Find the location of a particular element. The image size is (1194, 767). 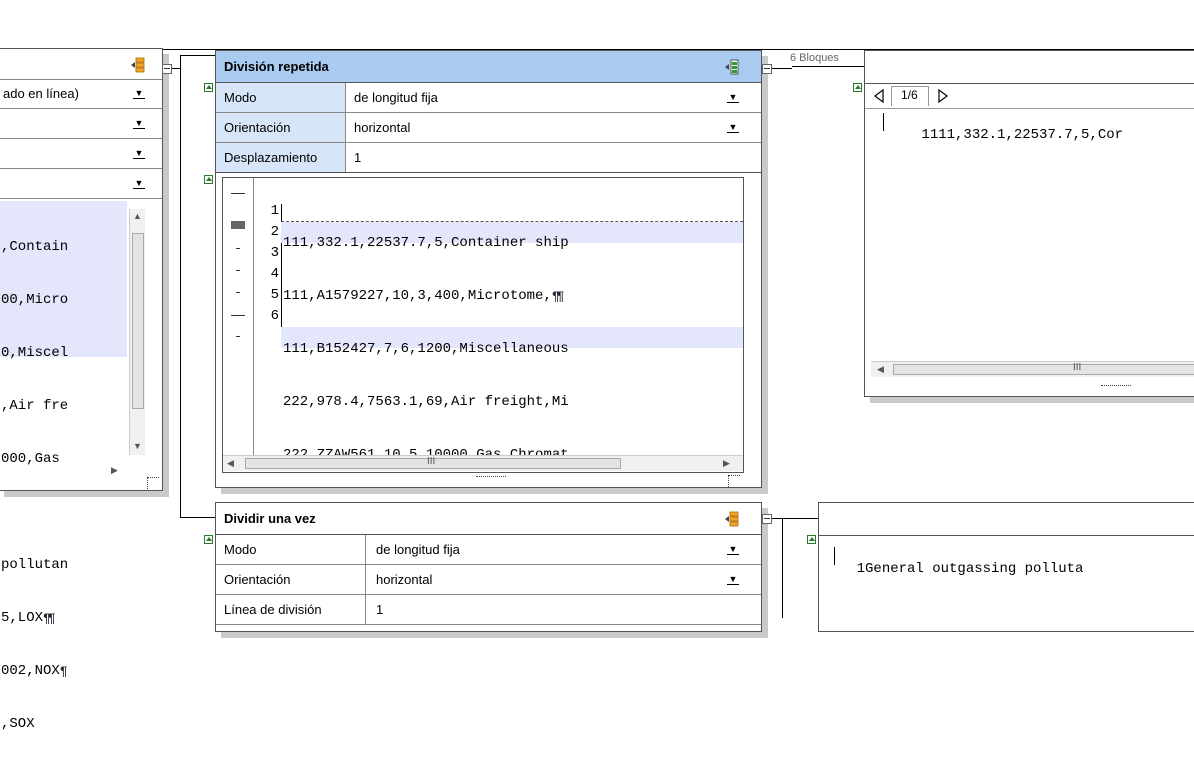

scroll-up-icon: ▲ is located at coordinates (137, 216).